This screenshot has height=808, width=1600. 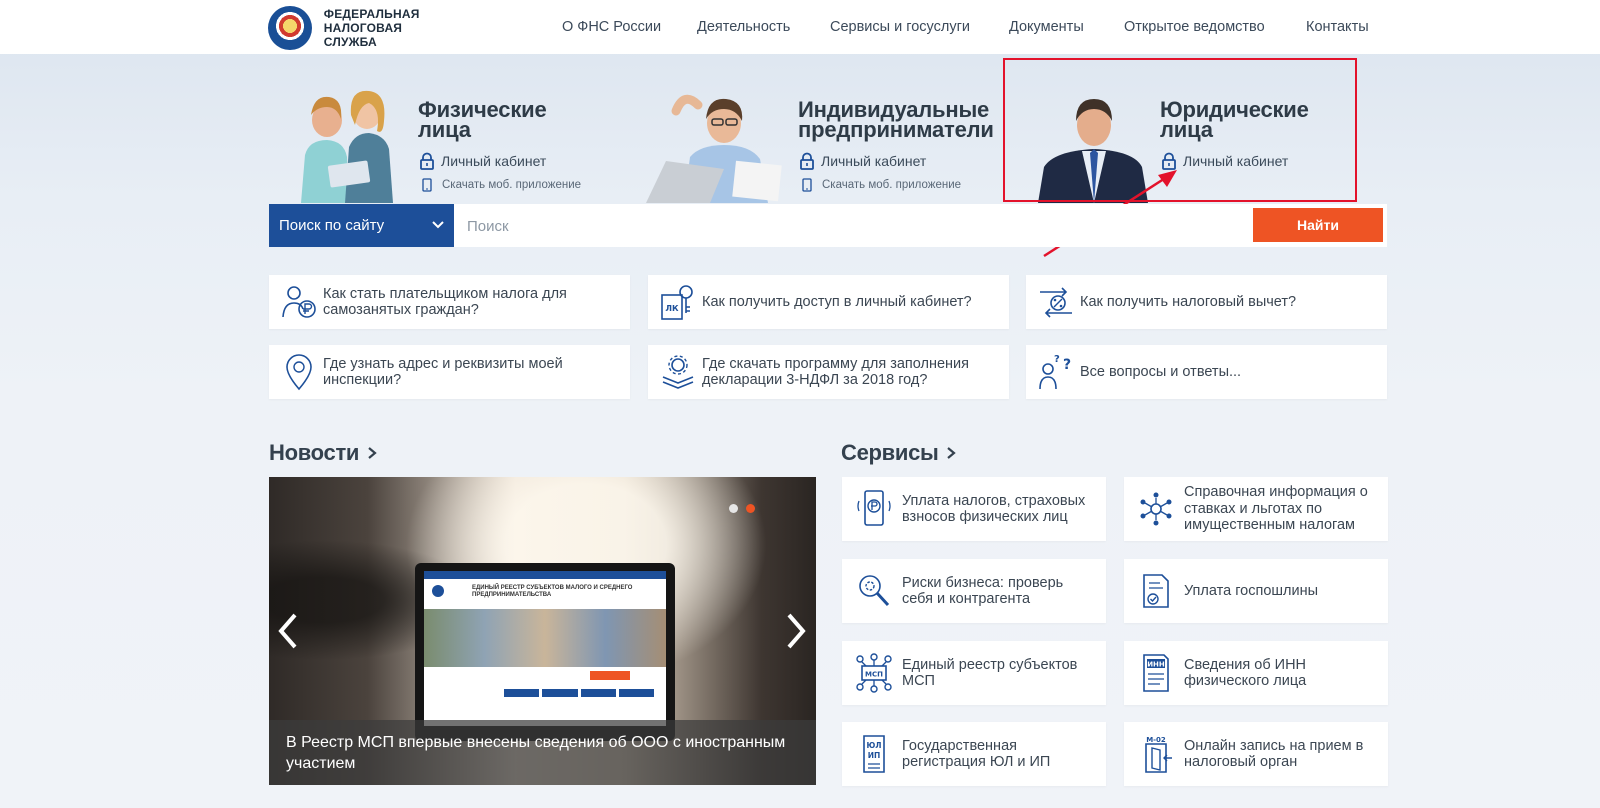 I want to click on search-submit-button: Найти, so click(x=1318, y=225).